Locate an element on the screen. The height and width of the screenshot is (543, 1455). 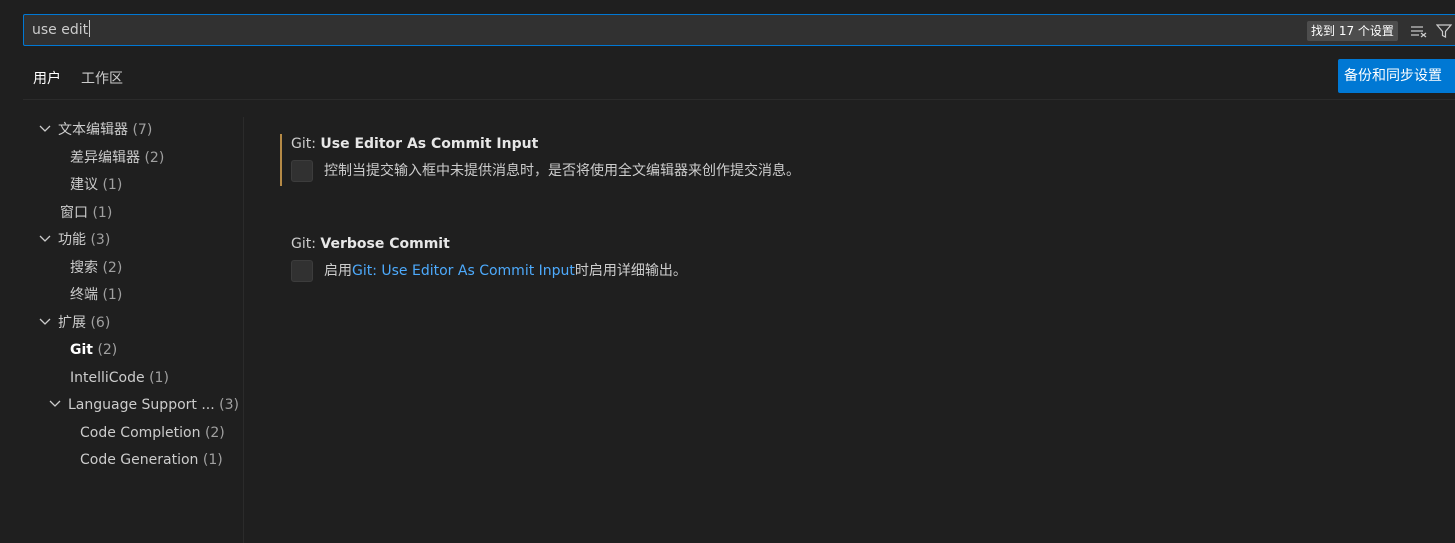
setting-description: 控制当提交输入框中未提供消息时，是否将使用全文编辑器来创作提交消息。 is located at coordinates (562, 171).